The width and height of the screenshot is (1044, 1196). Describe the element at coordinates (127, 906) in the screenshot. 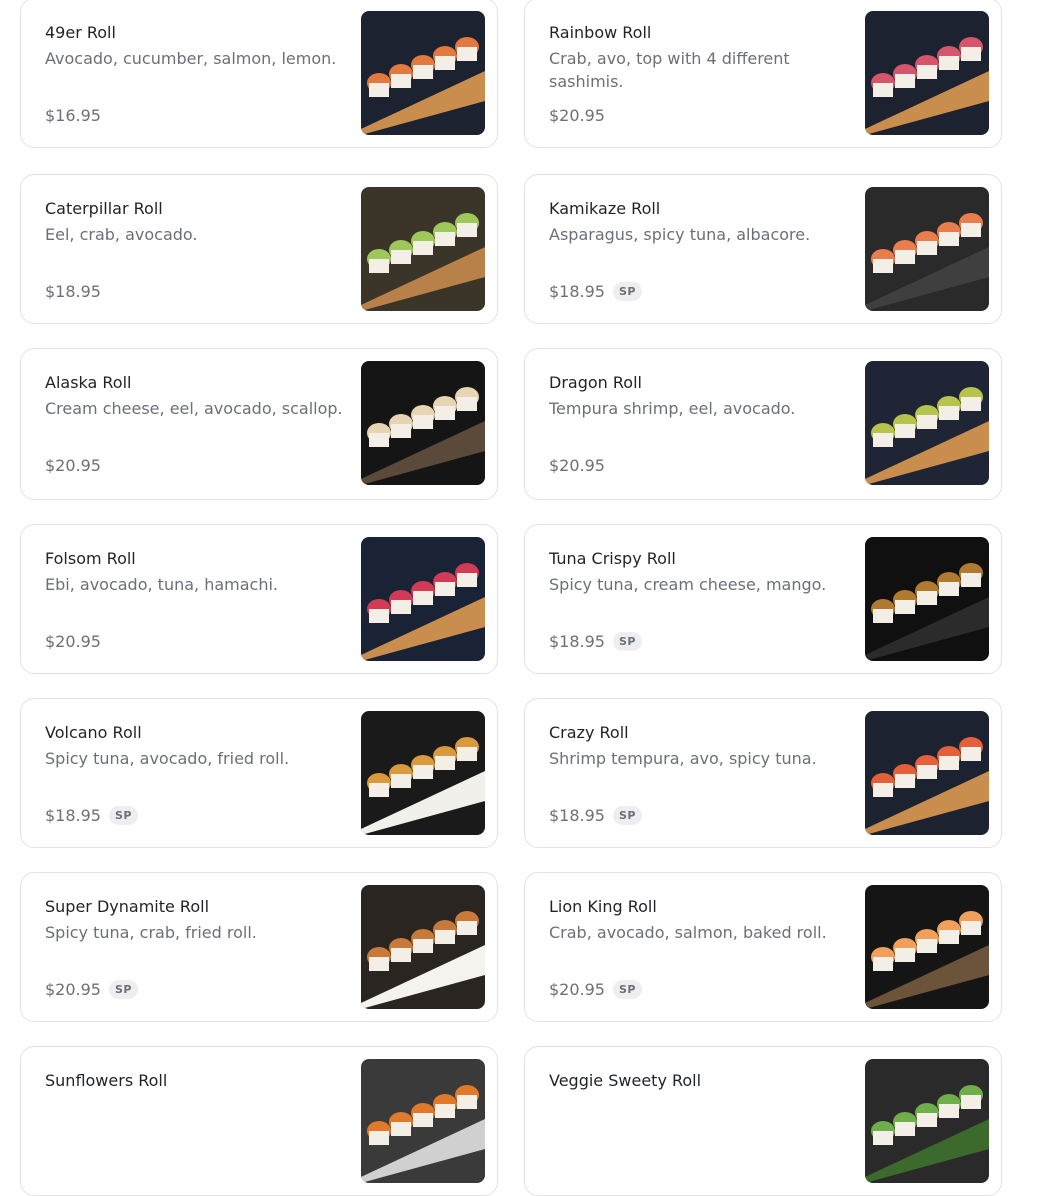

I see `item-name: Super Dynamite Roll` at that location.